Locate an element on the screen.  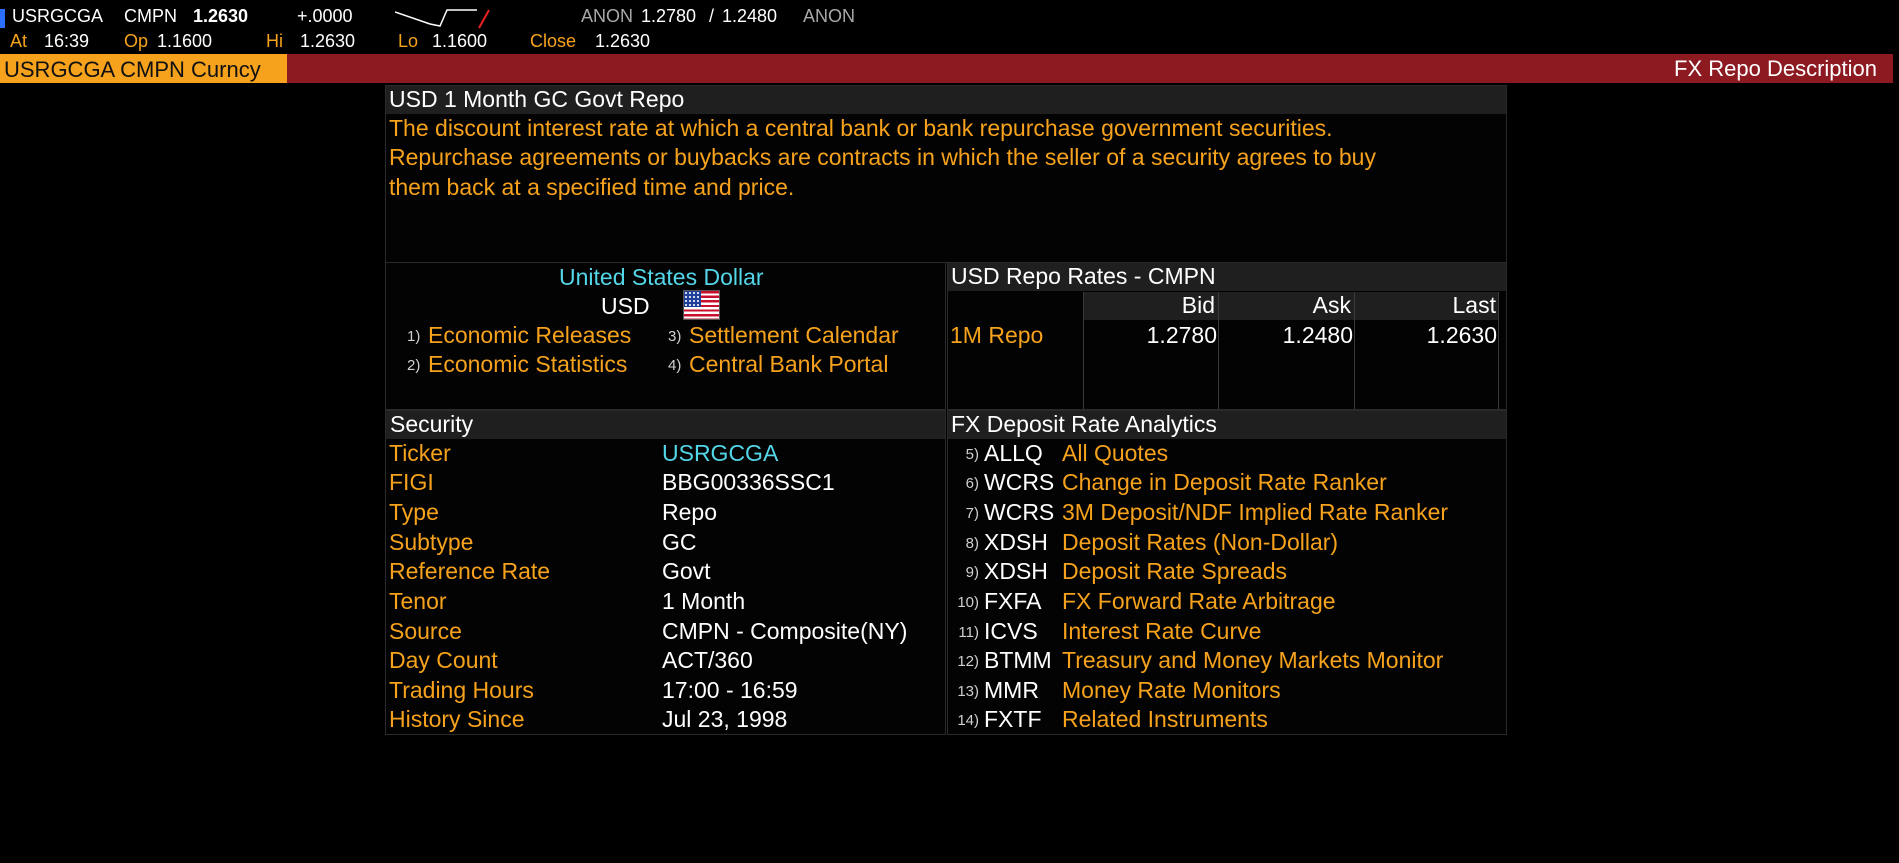
analytics-link-related-instruments: Related Instruments is located at coordinates (1165, 719).